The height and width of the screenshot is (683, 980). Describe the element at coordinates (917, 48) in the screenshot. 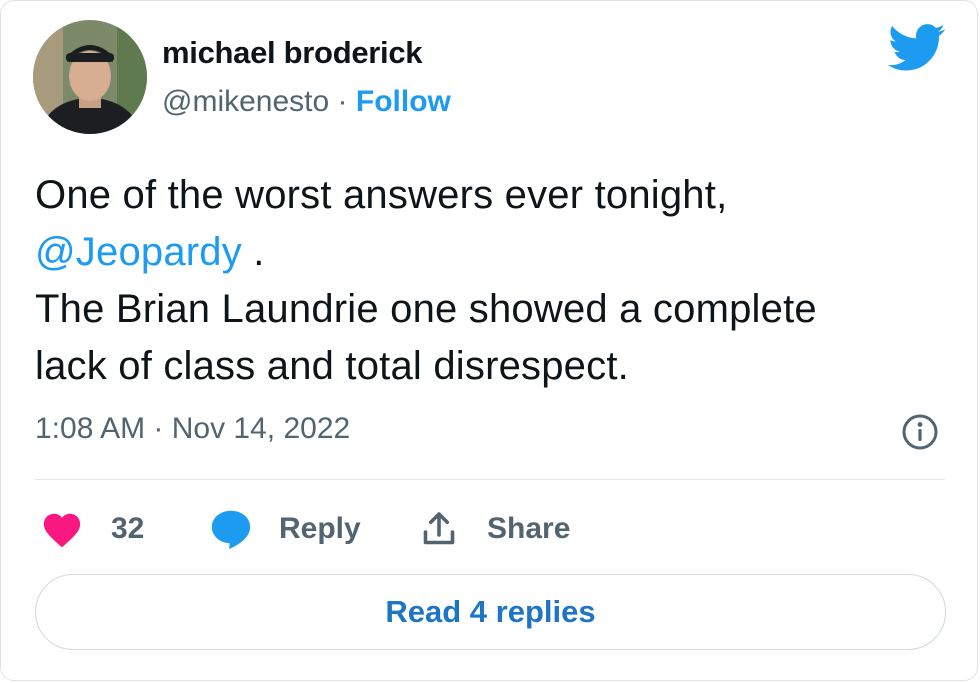

I see `twitter-bird-icon` at that location.